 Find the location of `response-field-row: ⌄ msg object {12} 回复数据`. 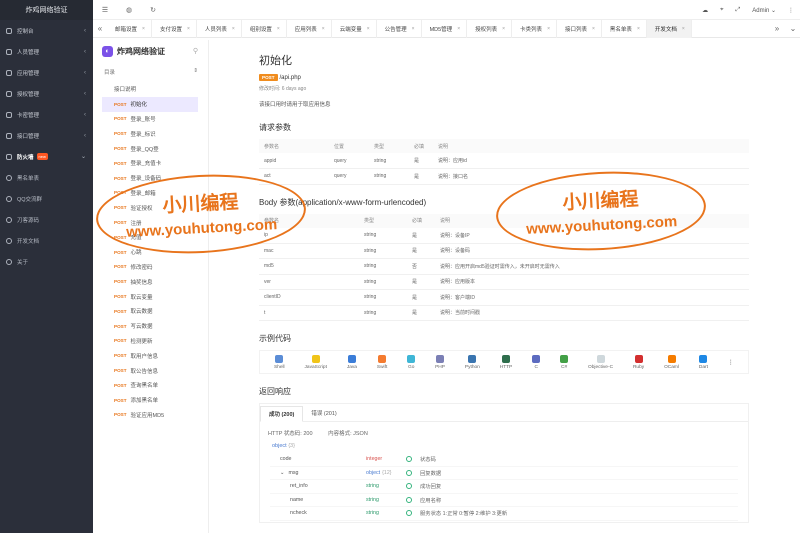

response-field-row: ⌄ msg object {12} 回复数据 is located at coordinates (504, 473).